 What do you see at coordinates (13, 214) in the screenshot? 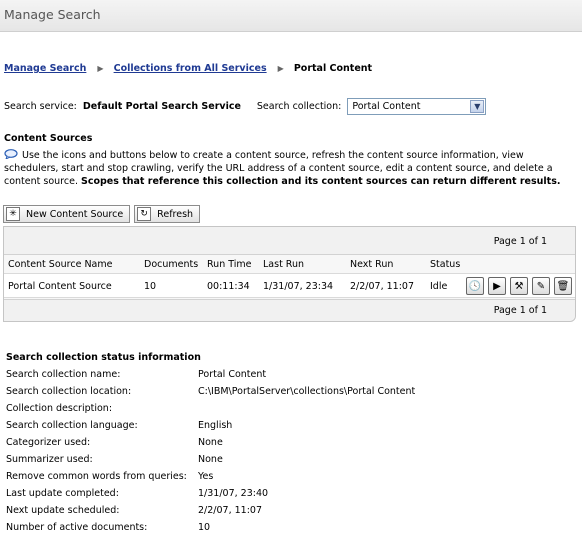
I see `new-source-icon: ✳` at bounding box center [13, 214].